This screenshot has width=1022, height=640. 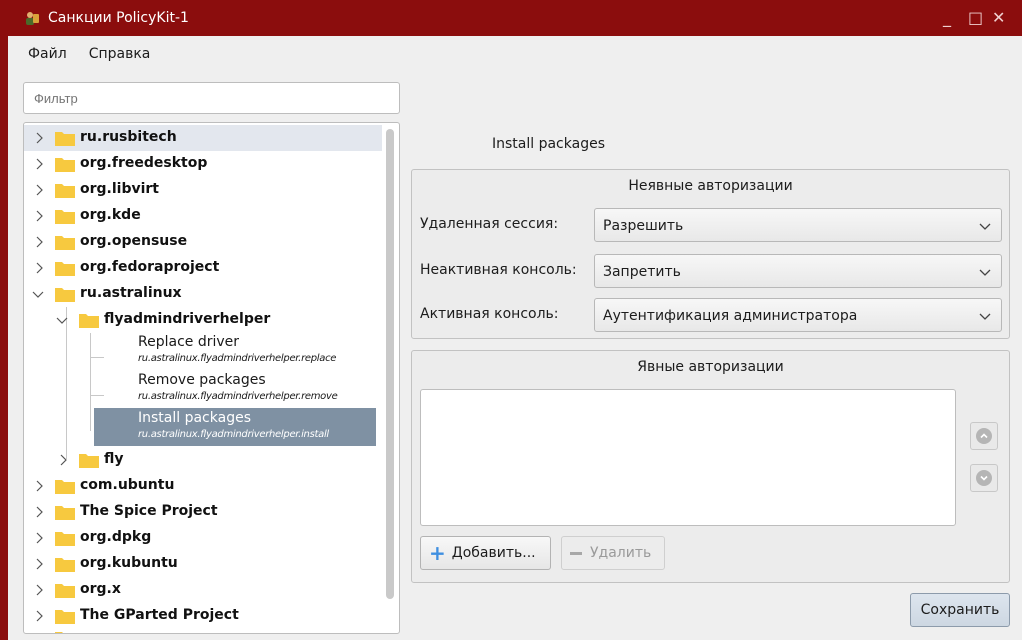 I want to click on chevron-up-icon, so click(x=984, y=436).